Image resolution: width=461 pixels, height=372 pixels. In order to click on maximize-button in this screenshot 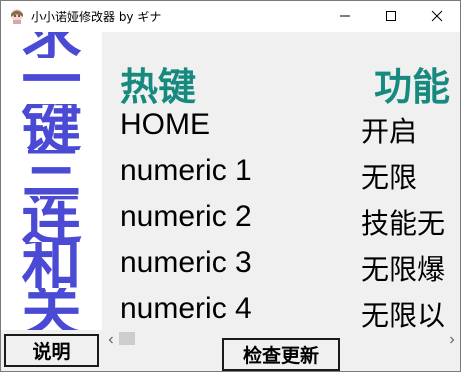, I will do `click(391, 16)`.